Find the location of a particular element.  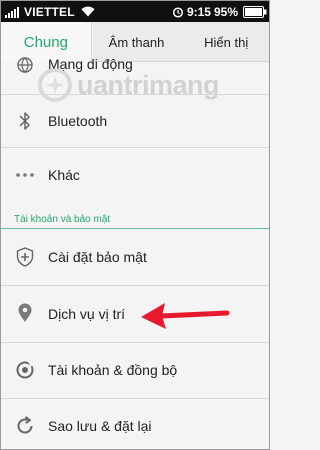

list-item-tai-khoan-dong-bo: Tài khoản & đồng bộ is located at coordinates (135, 370).